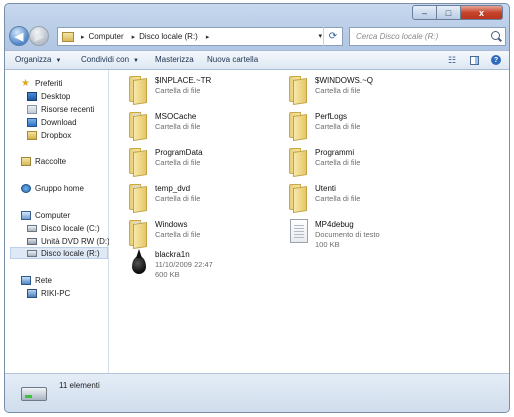 The width and height of the screenshot is (514, 417). I want to click on nav-drive-c: Disco locale (C:), so click(63, 228).